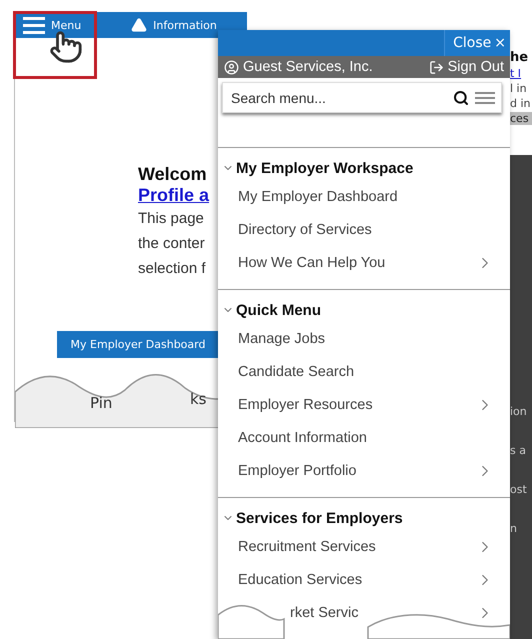 This screenshot has width=532, height=639. Describe the element at coordinates (101, 403) in the screenshot. I see `pinned-links-text: Pin` at that location.